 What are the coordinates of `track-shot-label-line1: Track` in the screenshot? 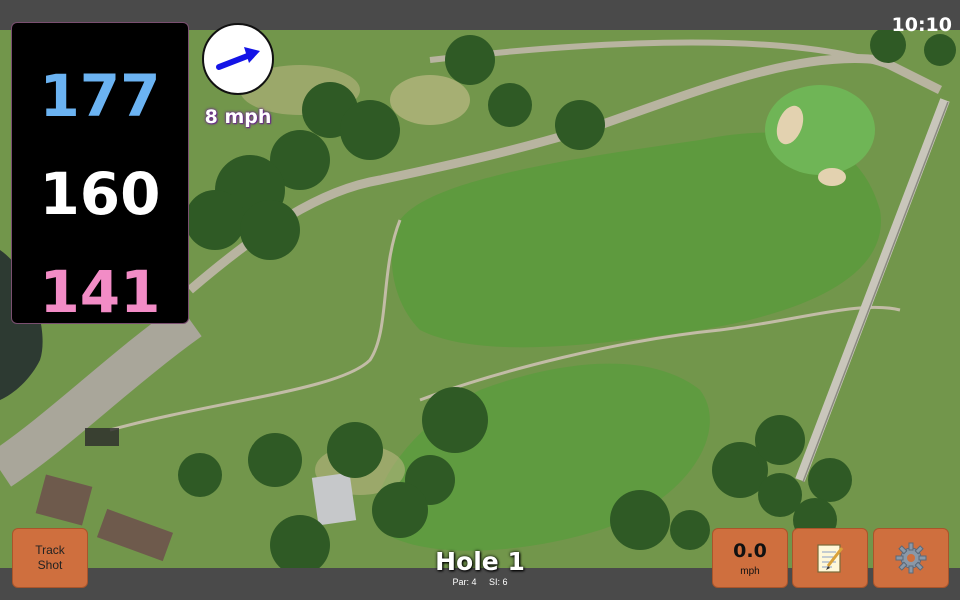 It's located at (50, 550).